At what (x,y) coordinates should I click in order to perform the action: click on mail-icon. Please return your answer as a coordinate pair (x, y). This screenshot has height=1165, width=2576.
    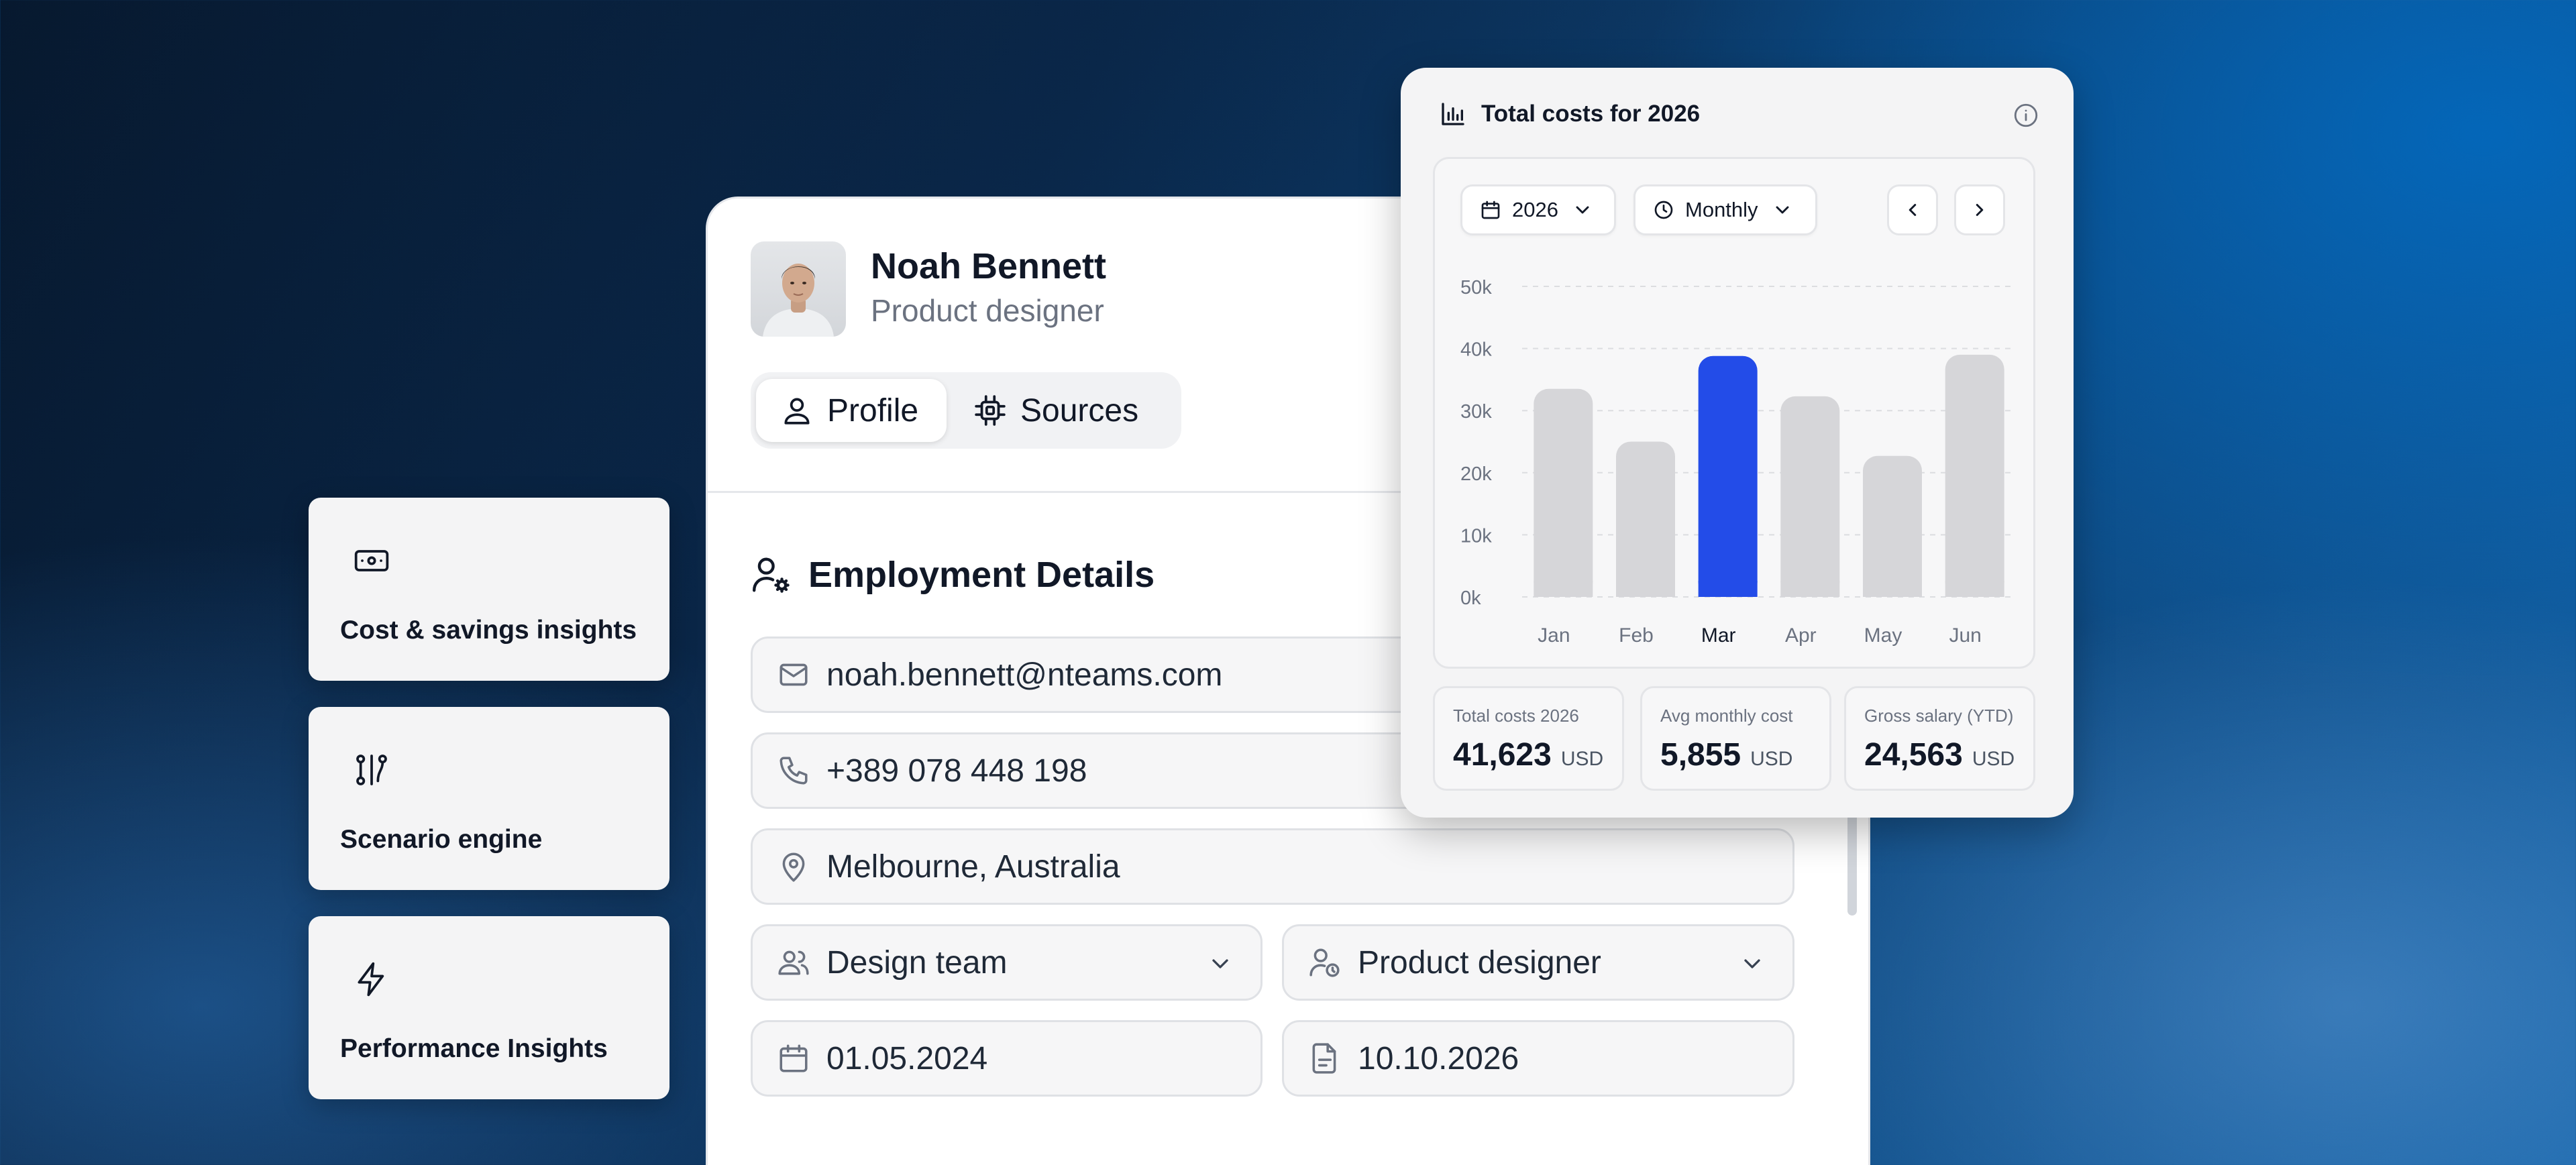
    Looking at the image, I should click on (794, 674).